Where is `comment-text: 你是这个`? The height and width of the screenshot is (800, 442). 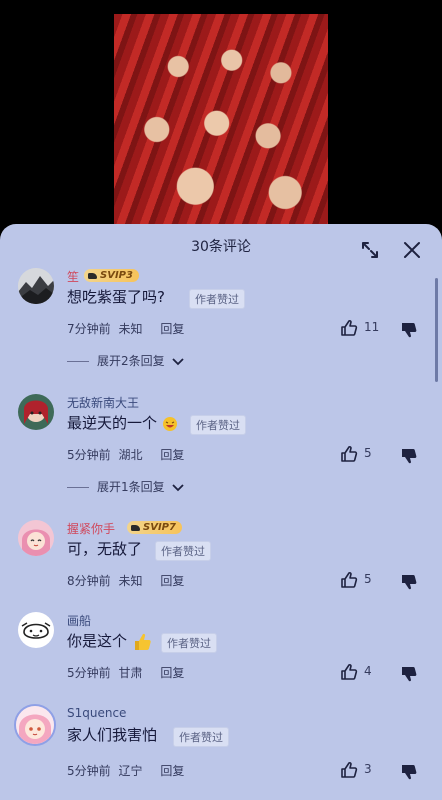
comment-text: 你是这个 is located at coordinates (109, 641).